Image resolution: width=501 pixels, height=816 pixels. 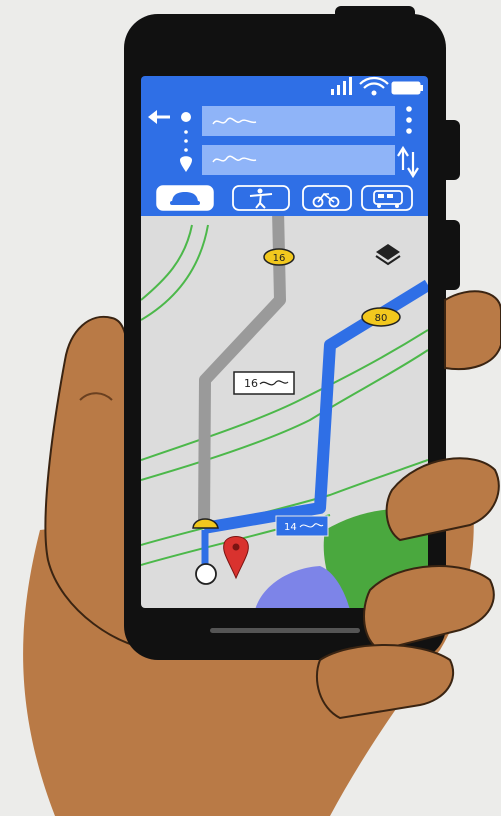 What do you see at coordinates (264, 383) in the screenshot?
I see `gray-route-duration-label: 16` at bounding box center [264, 383].